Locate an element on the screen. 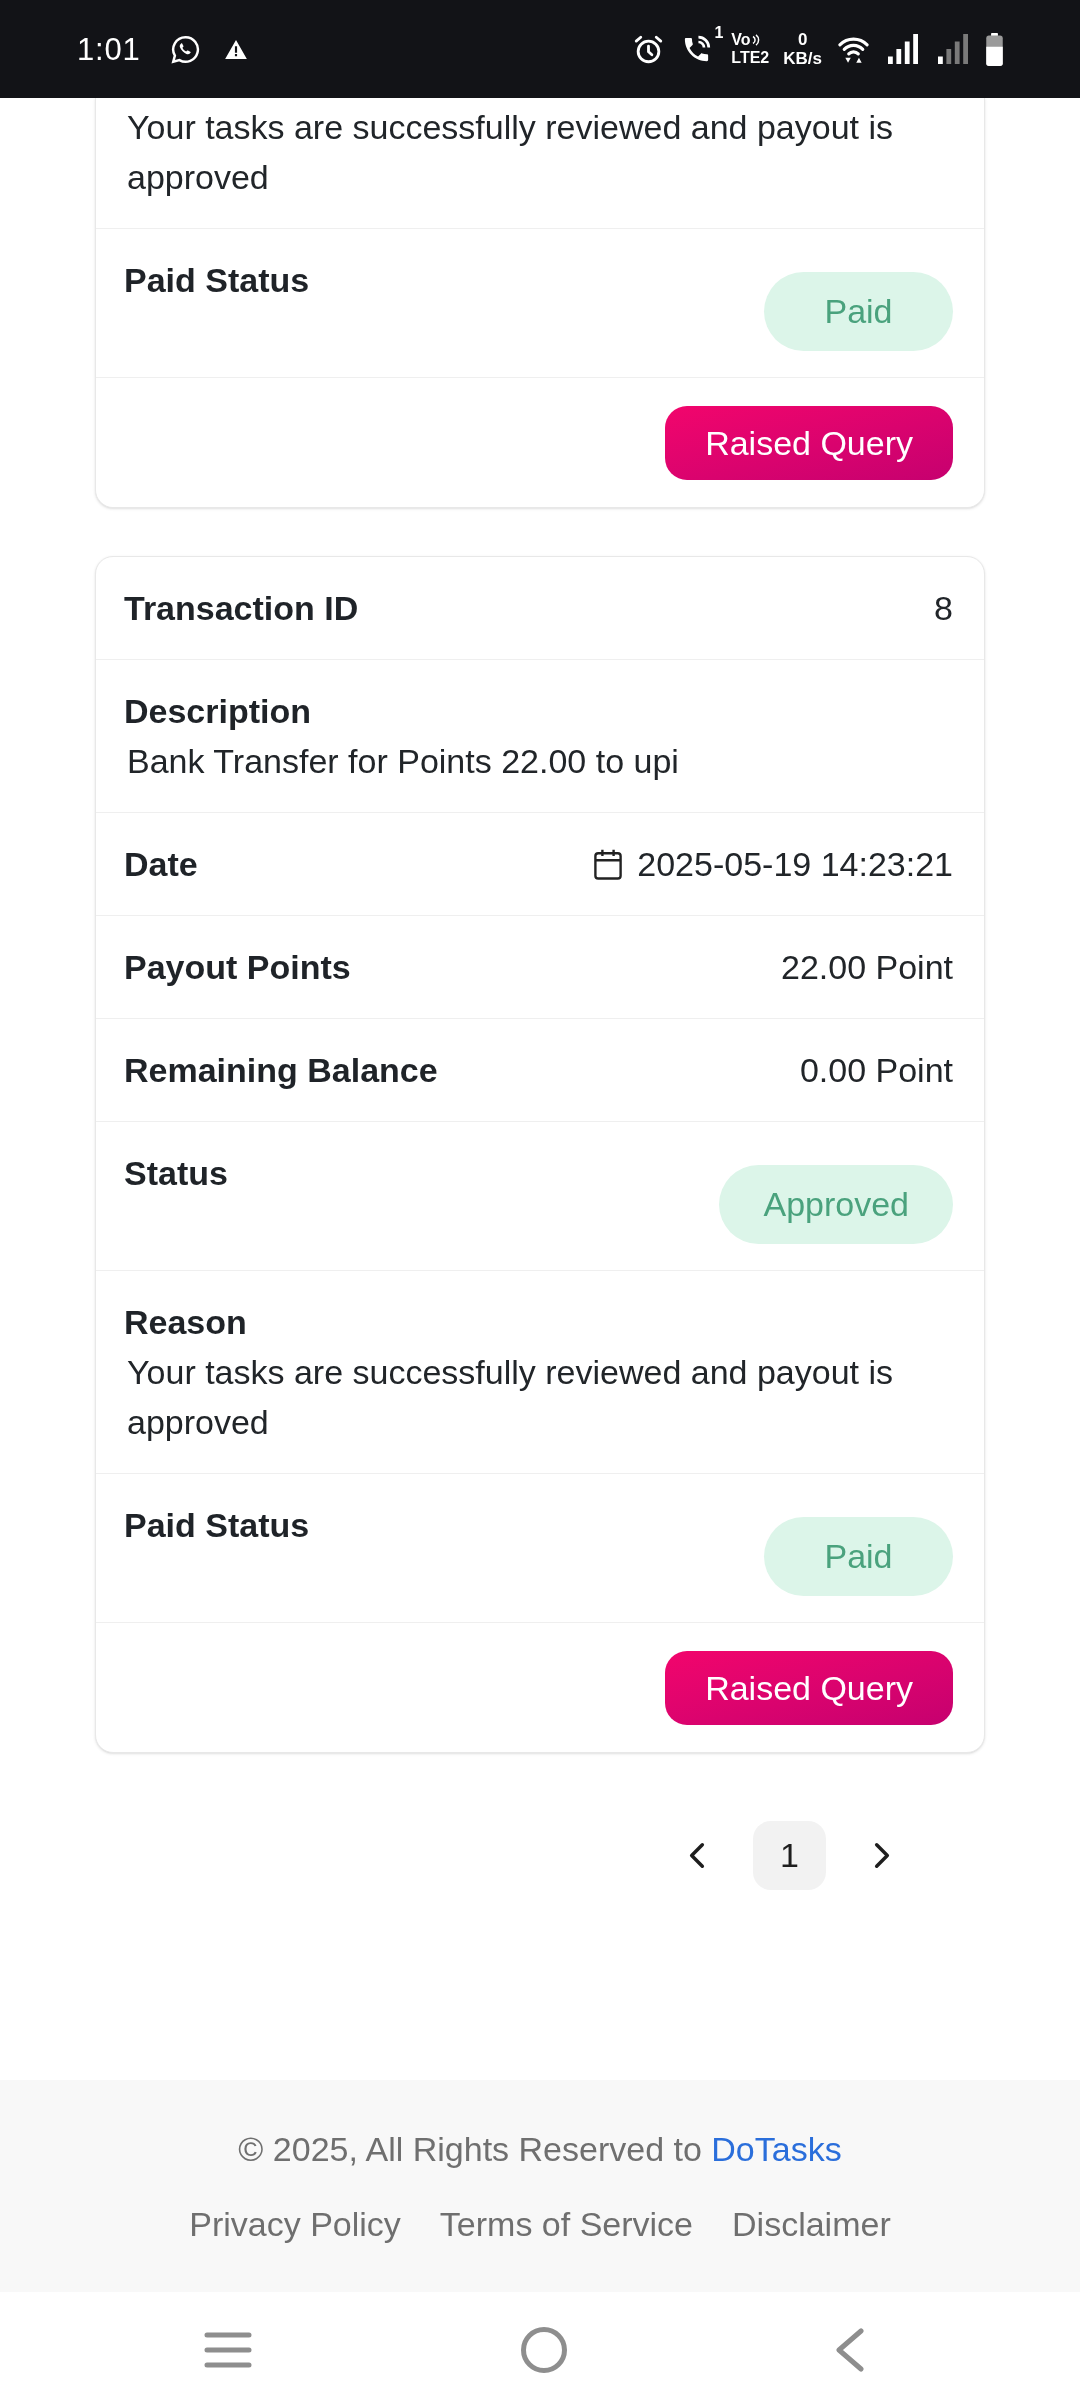 This screenshot has width=1080, height=2408. data-speed-value: 0 is located at coordinates (802, 39).